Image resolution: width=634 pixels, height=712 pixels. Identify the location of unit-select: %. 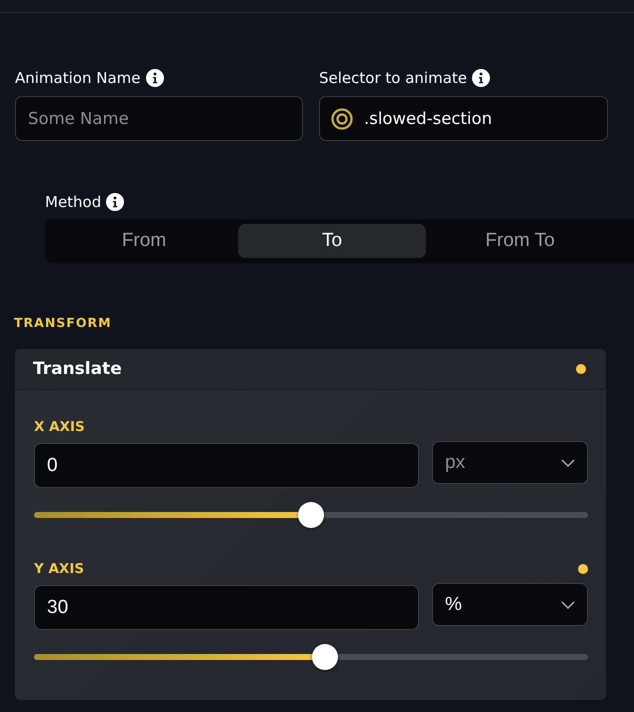
(510, 604).